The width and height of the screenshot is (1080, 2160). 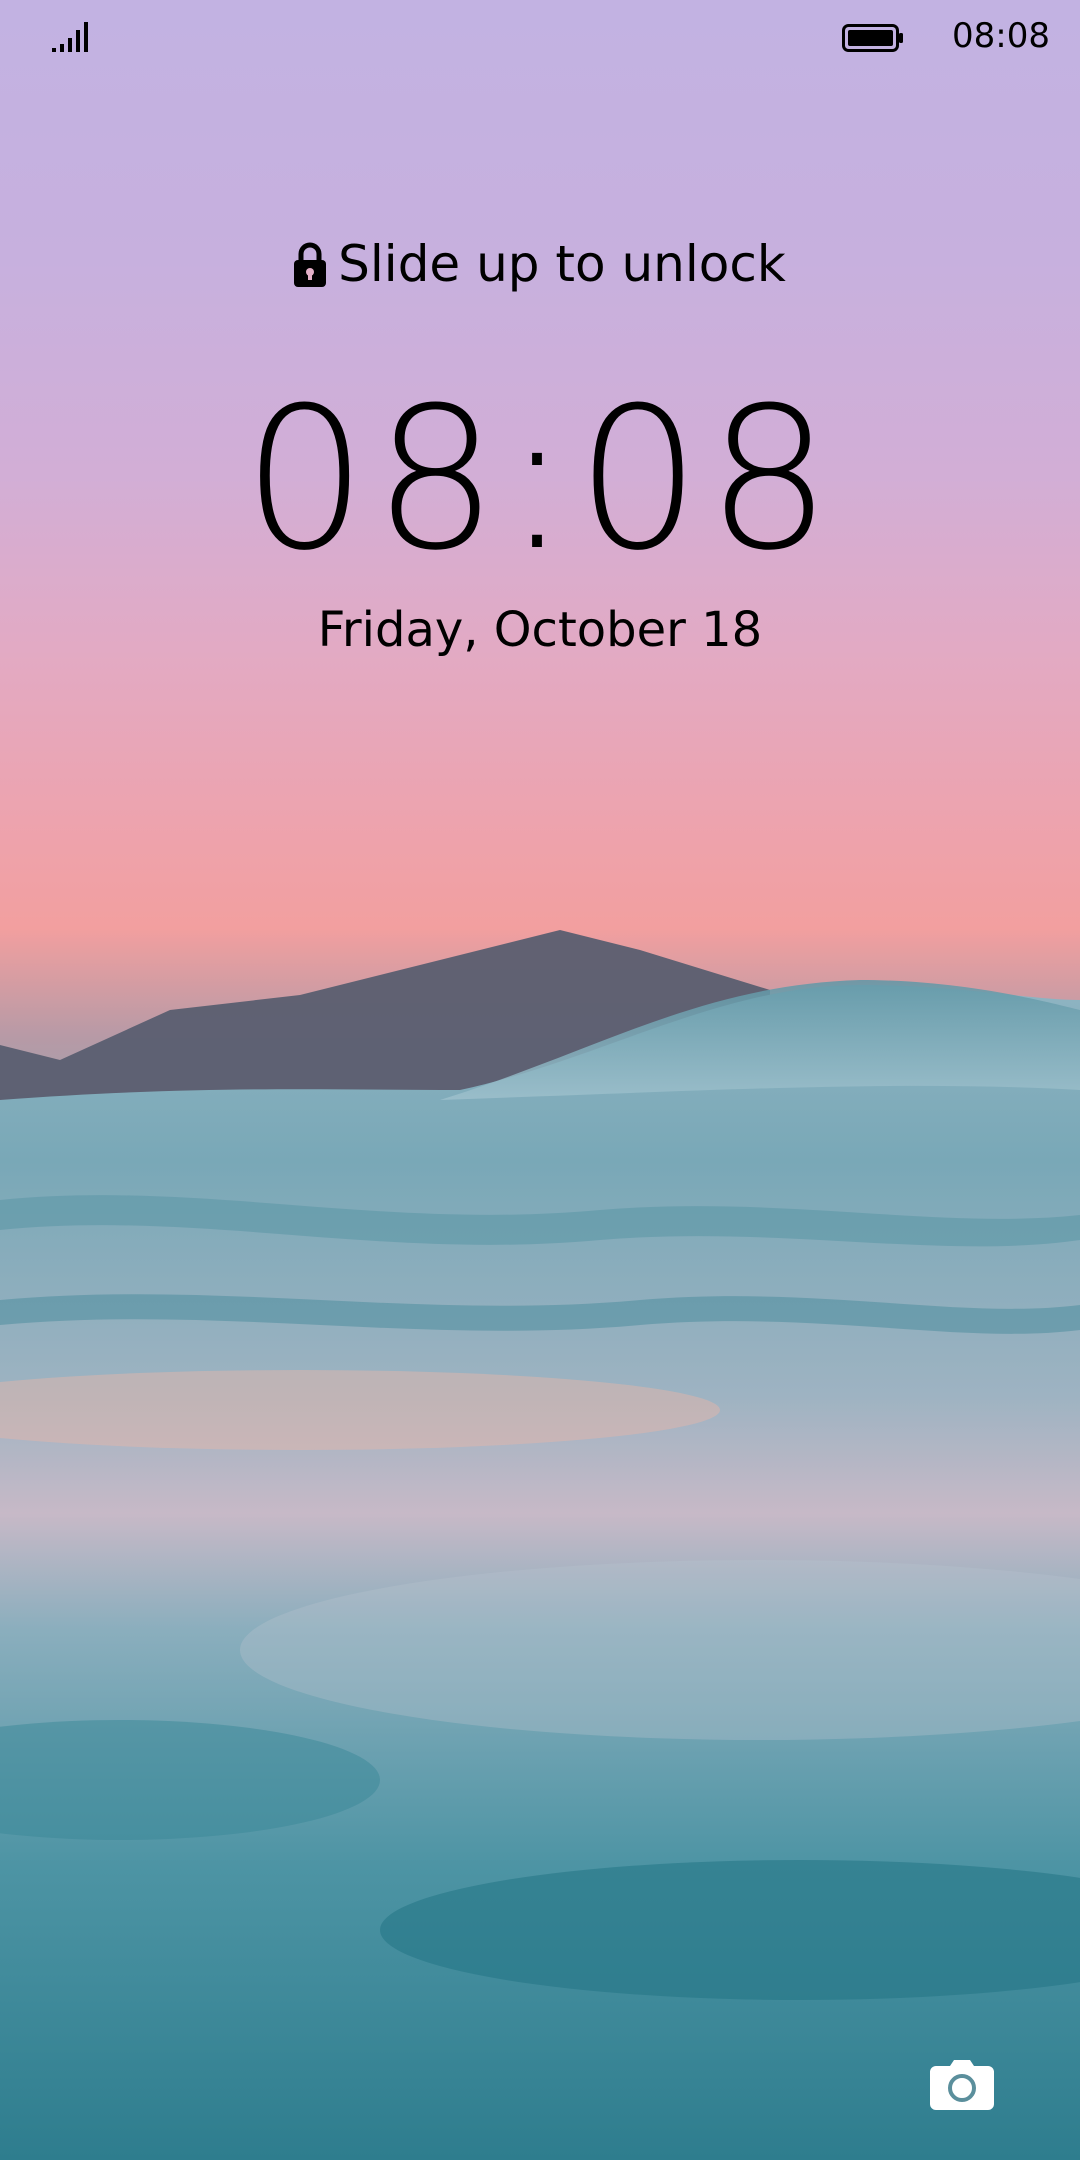 I want to click on battery-full-icon, so click(x=872, y=38).